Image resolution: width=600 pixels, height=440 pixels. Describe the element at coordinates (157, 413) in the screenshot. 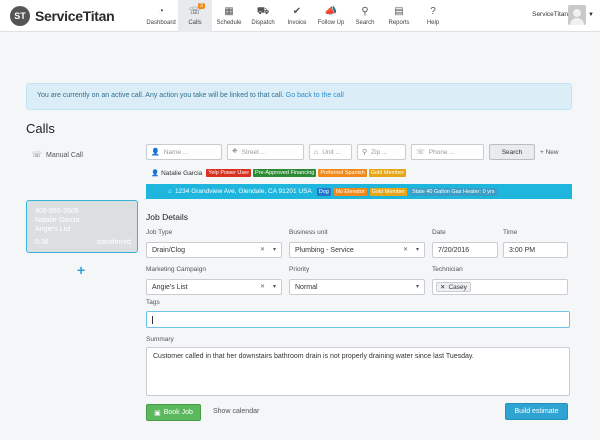

I see `save-icon: ▣` at that location.